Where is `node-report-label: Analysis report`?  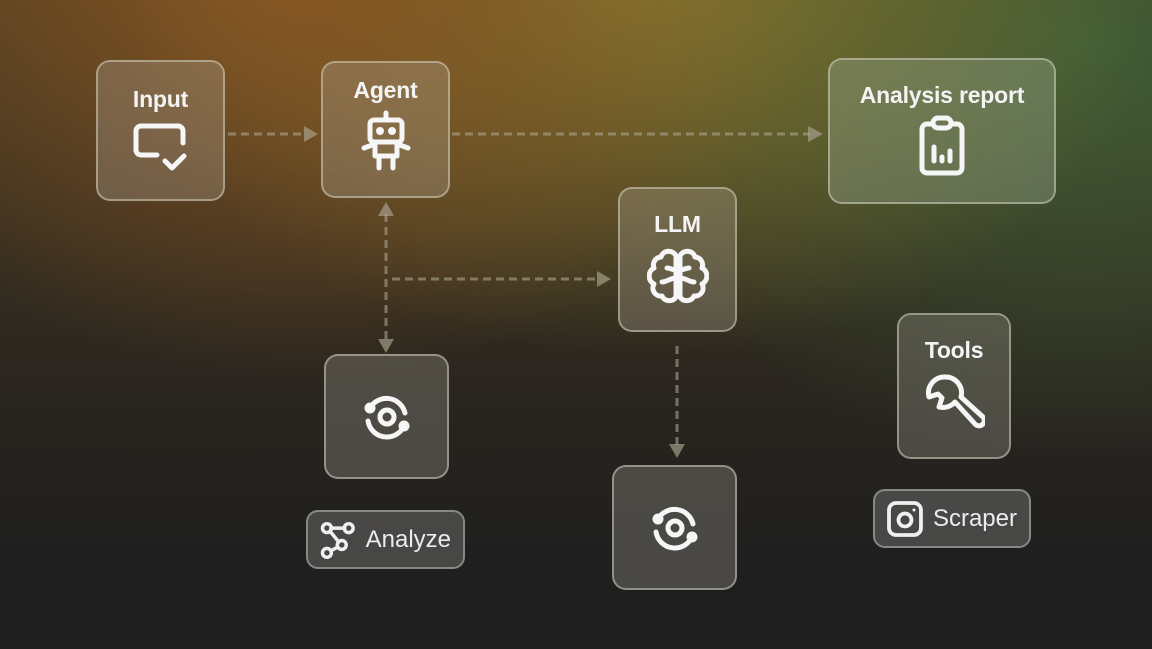
node-report-label: Analysis report is located at coordinates (942, 95).